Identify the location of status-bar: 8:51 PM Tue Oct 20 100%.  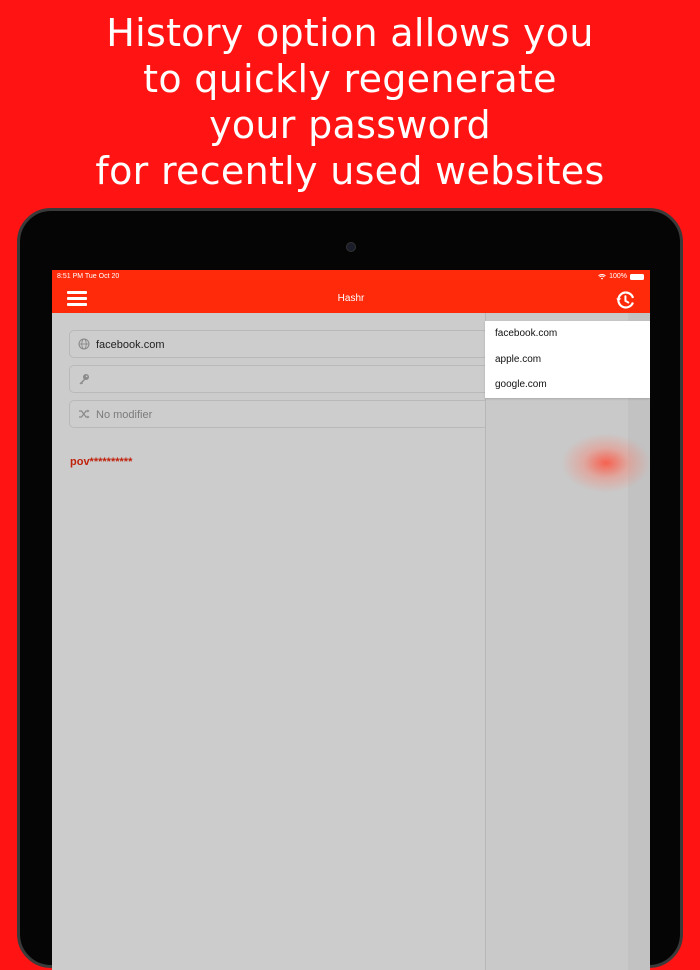
(351, 277).